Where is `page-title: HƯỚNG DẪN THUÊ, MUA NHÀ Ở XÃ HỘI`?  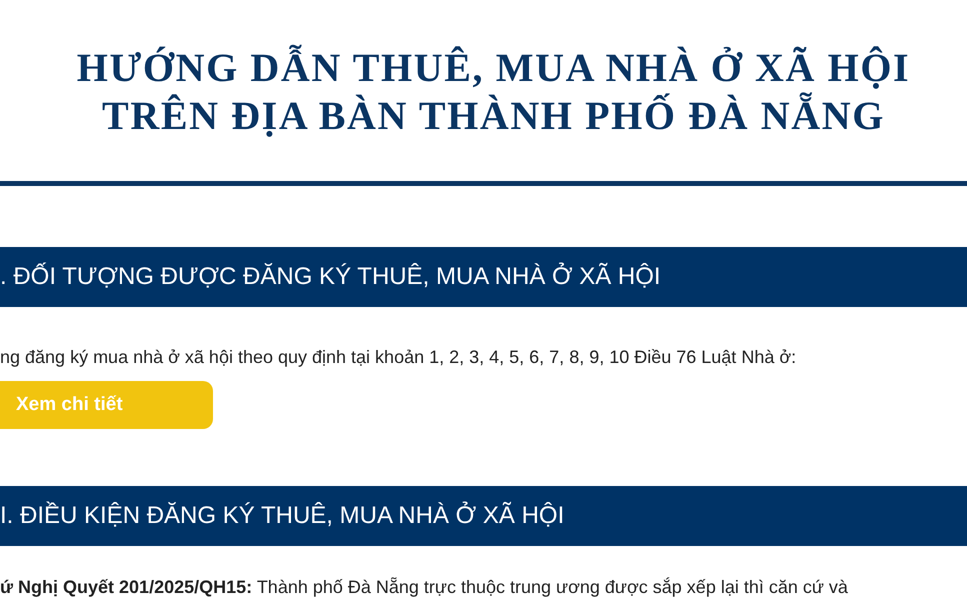
page-title: HƯỚNG DẪN THUÊ, MUA NHÀ Ở XÃ HỘI is located at coordinates (493, 68).